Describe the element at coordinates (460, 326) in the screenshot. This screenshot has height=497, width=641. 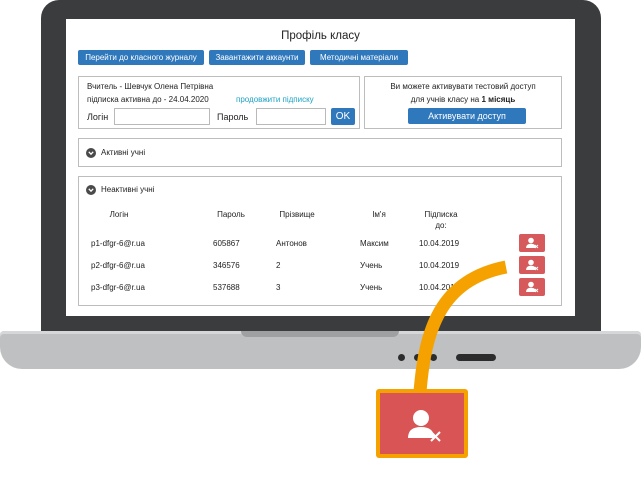
I see `callout-arrow` at that location.